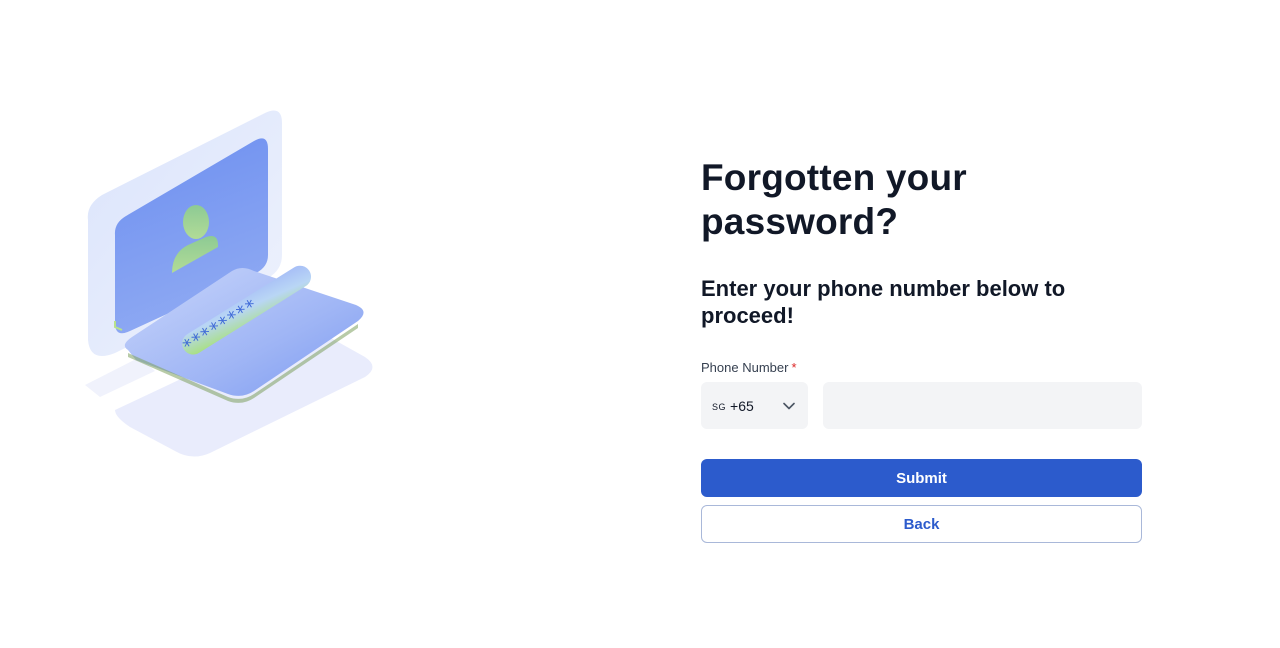  What do you see at coordinates (921, 368) in the screenshot?
I see `phone-number-label: Phone Number *` at bounding box center [921, 368].